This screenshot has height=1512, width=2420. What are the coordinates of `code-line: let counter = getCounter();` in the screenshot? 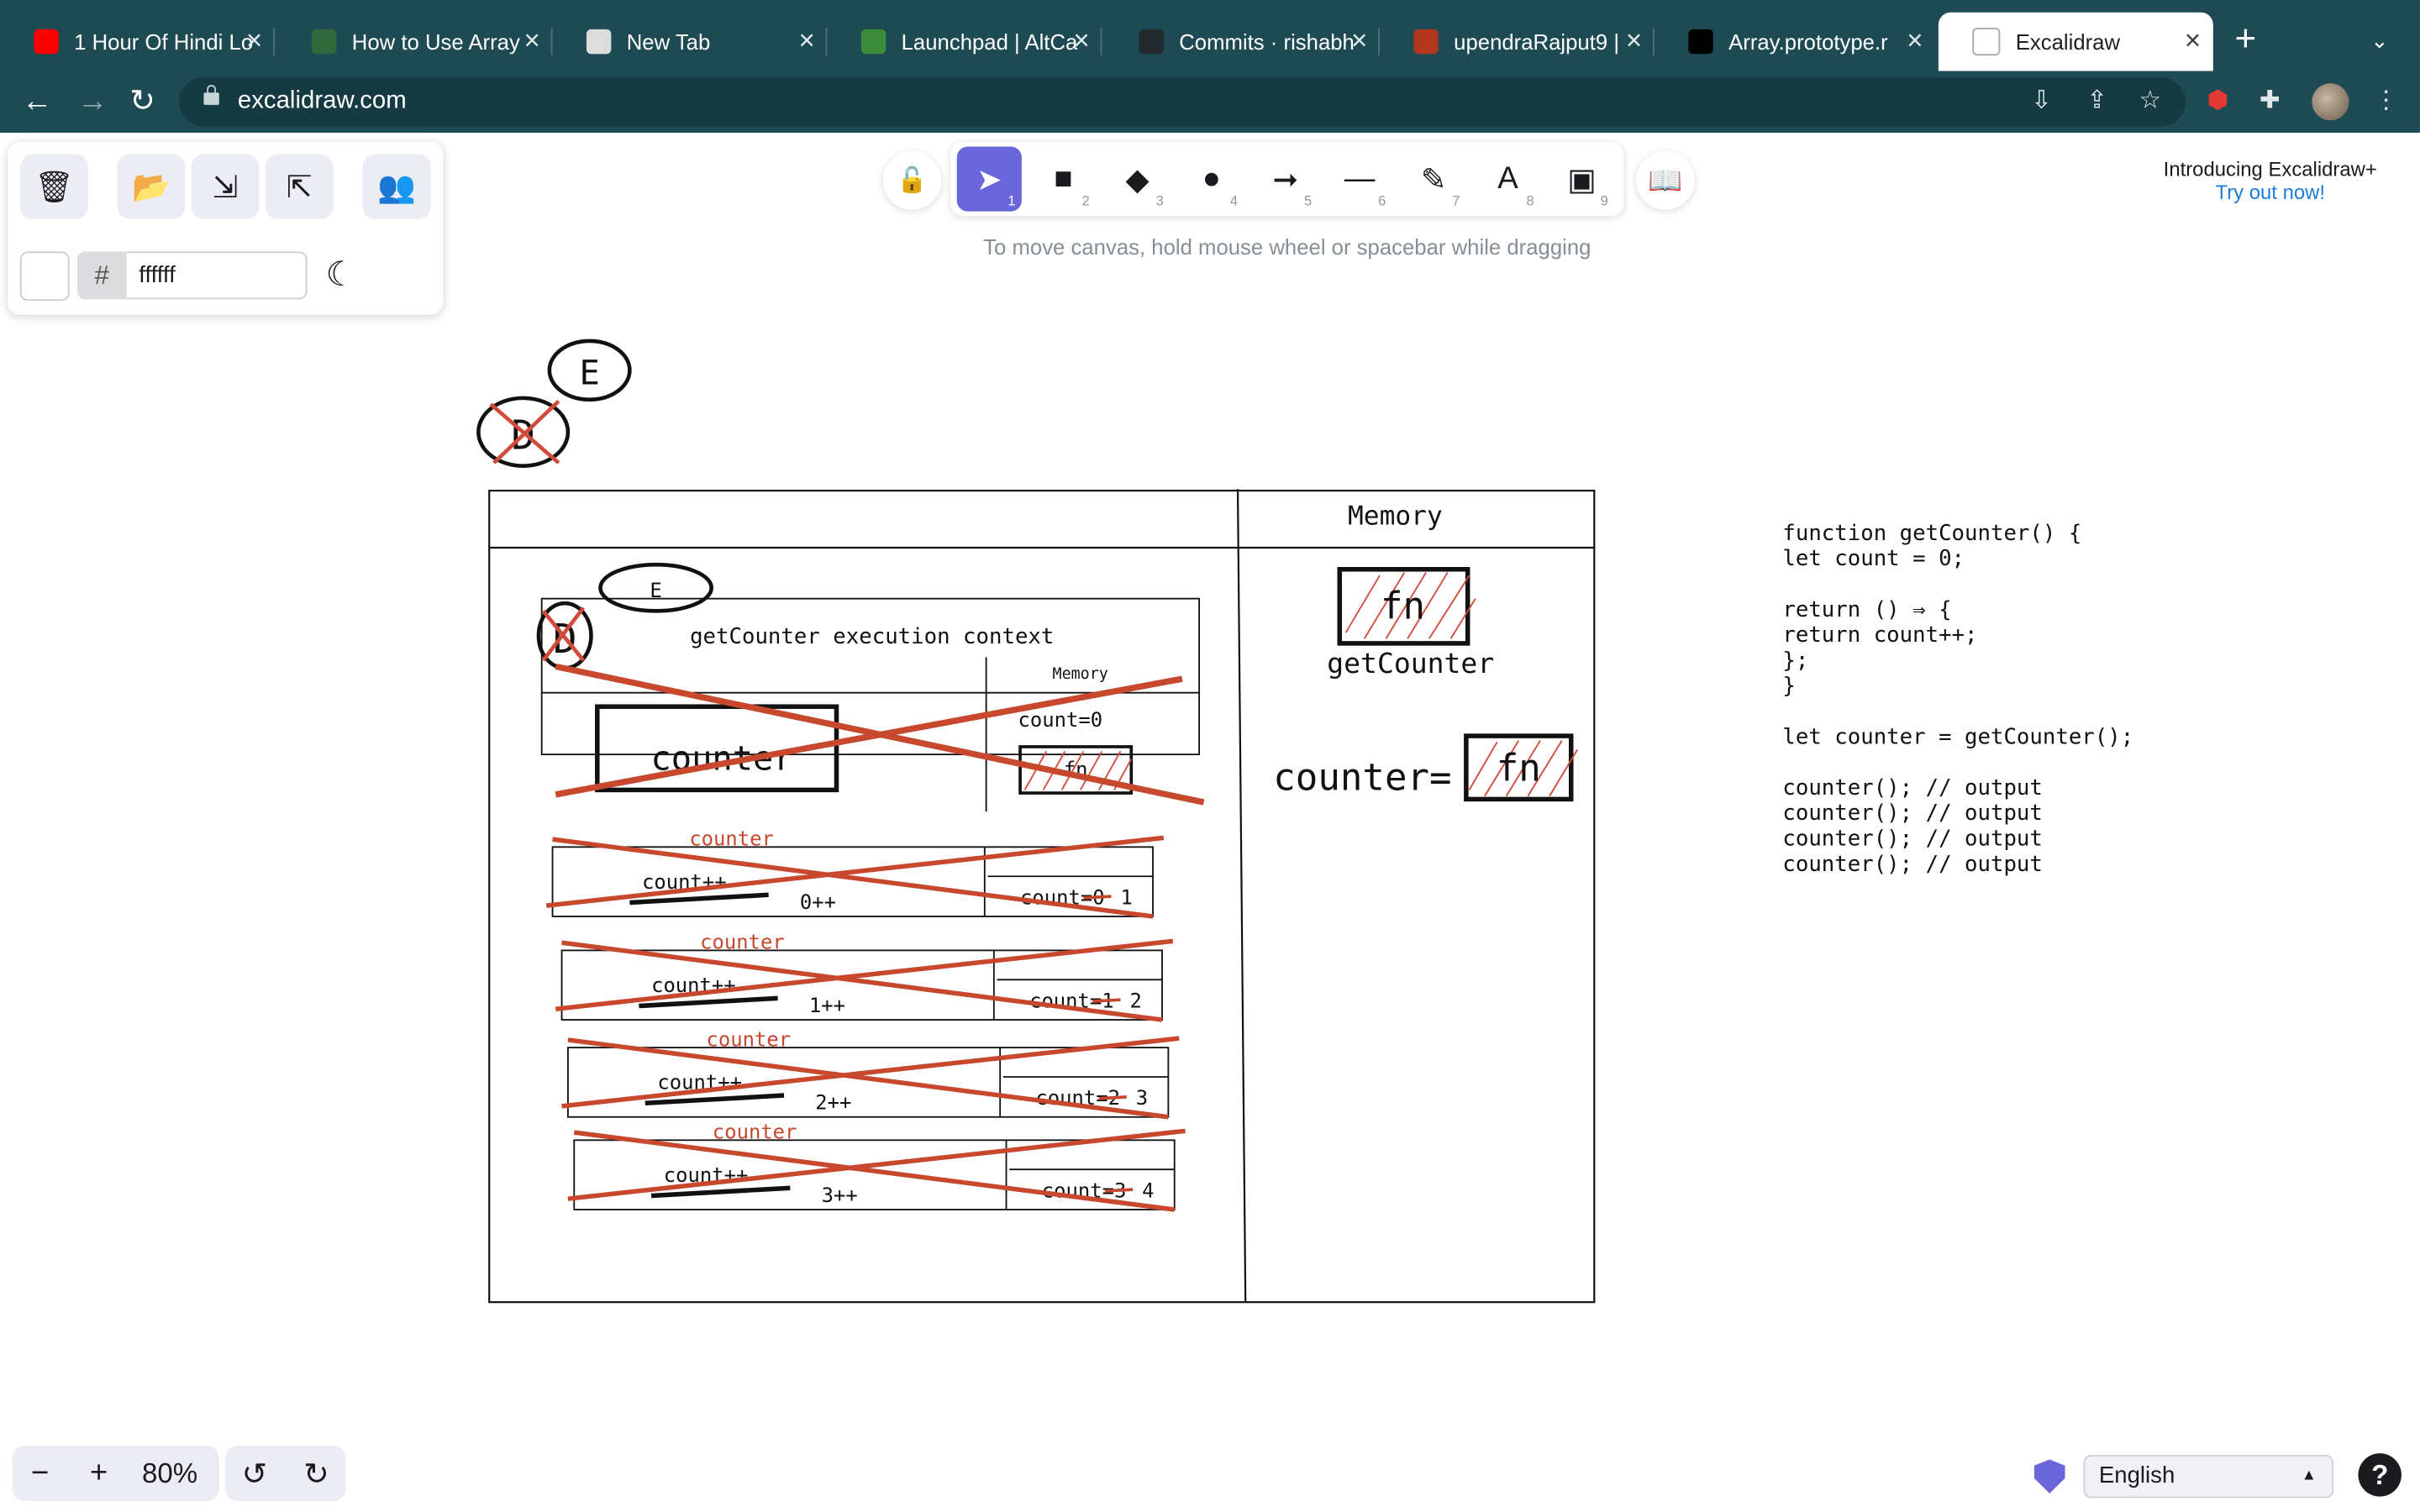 It's located at (1957, 736).